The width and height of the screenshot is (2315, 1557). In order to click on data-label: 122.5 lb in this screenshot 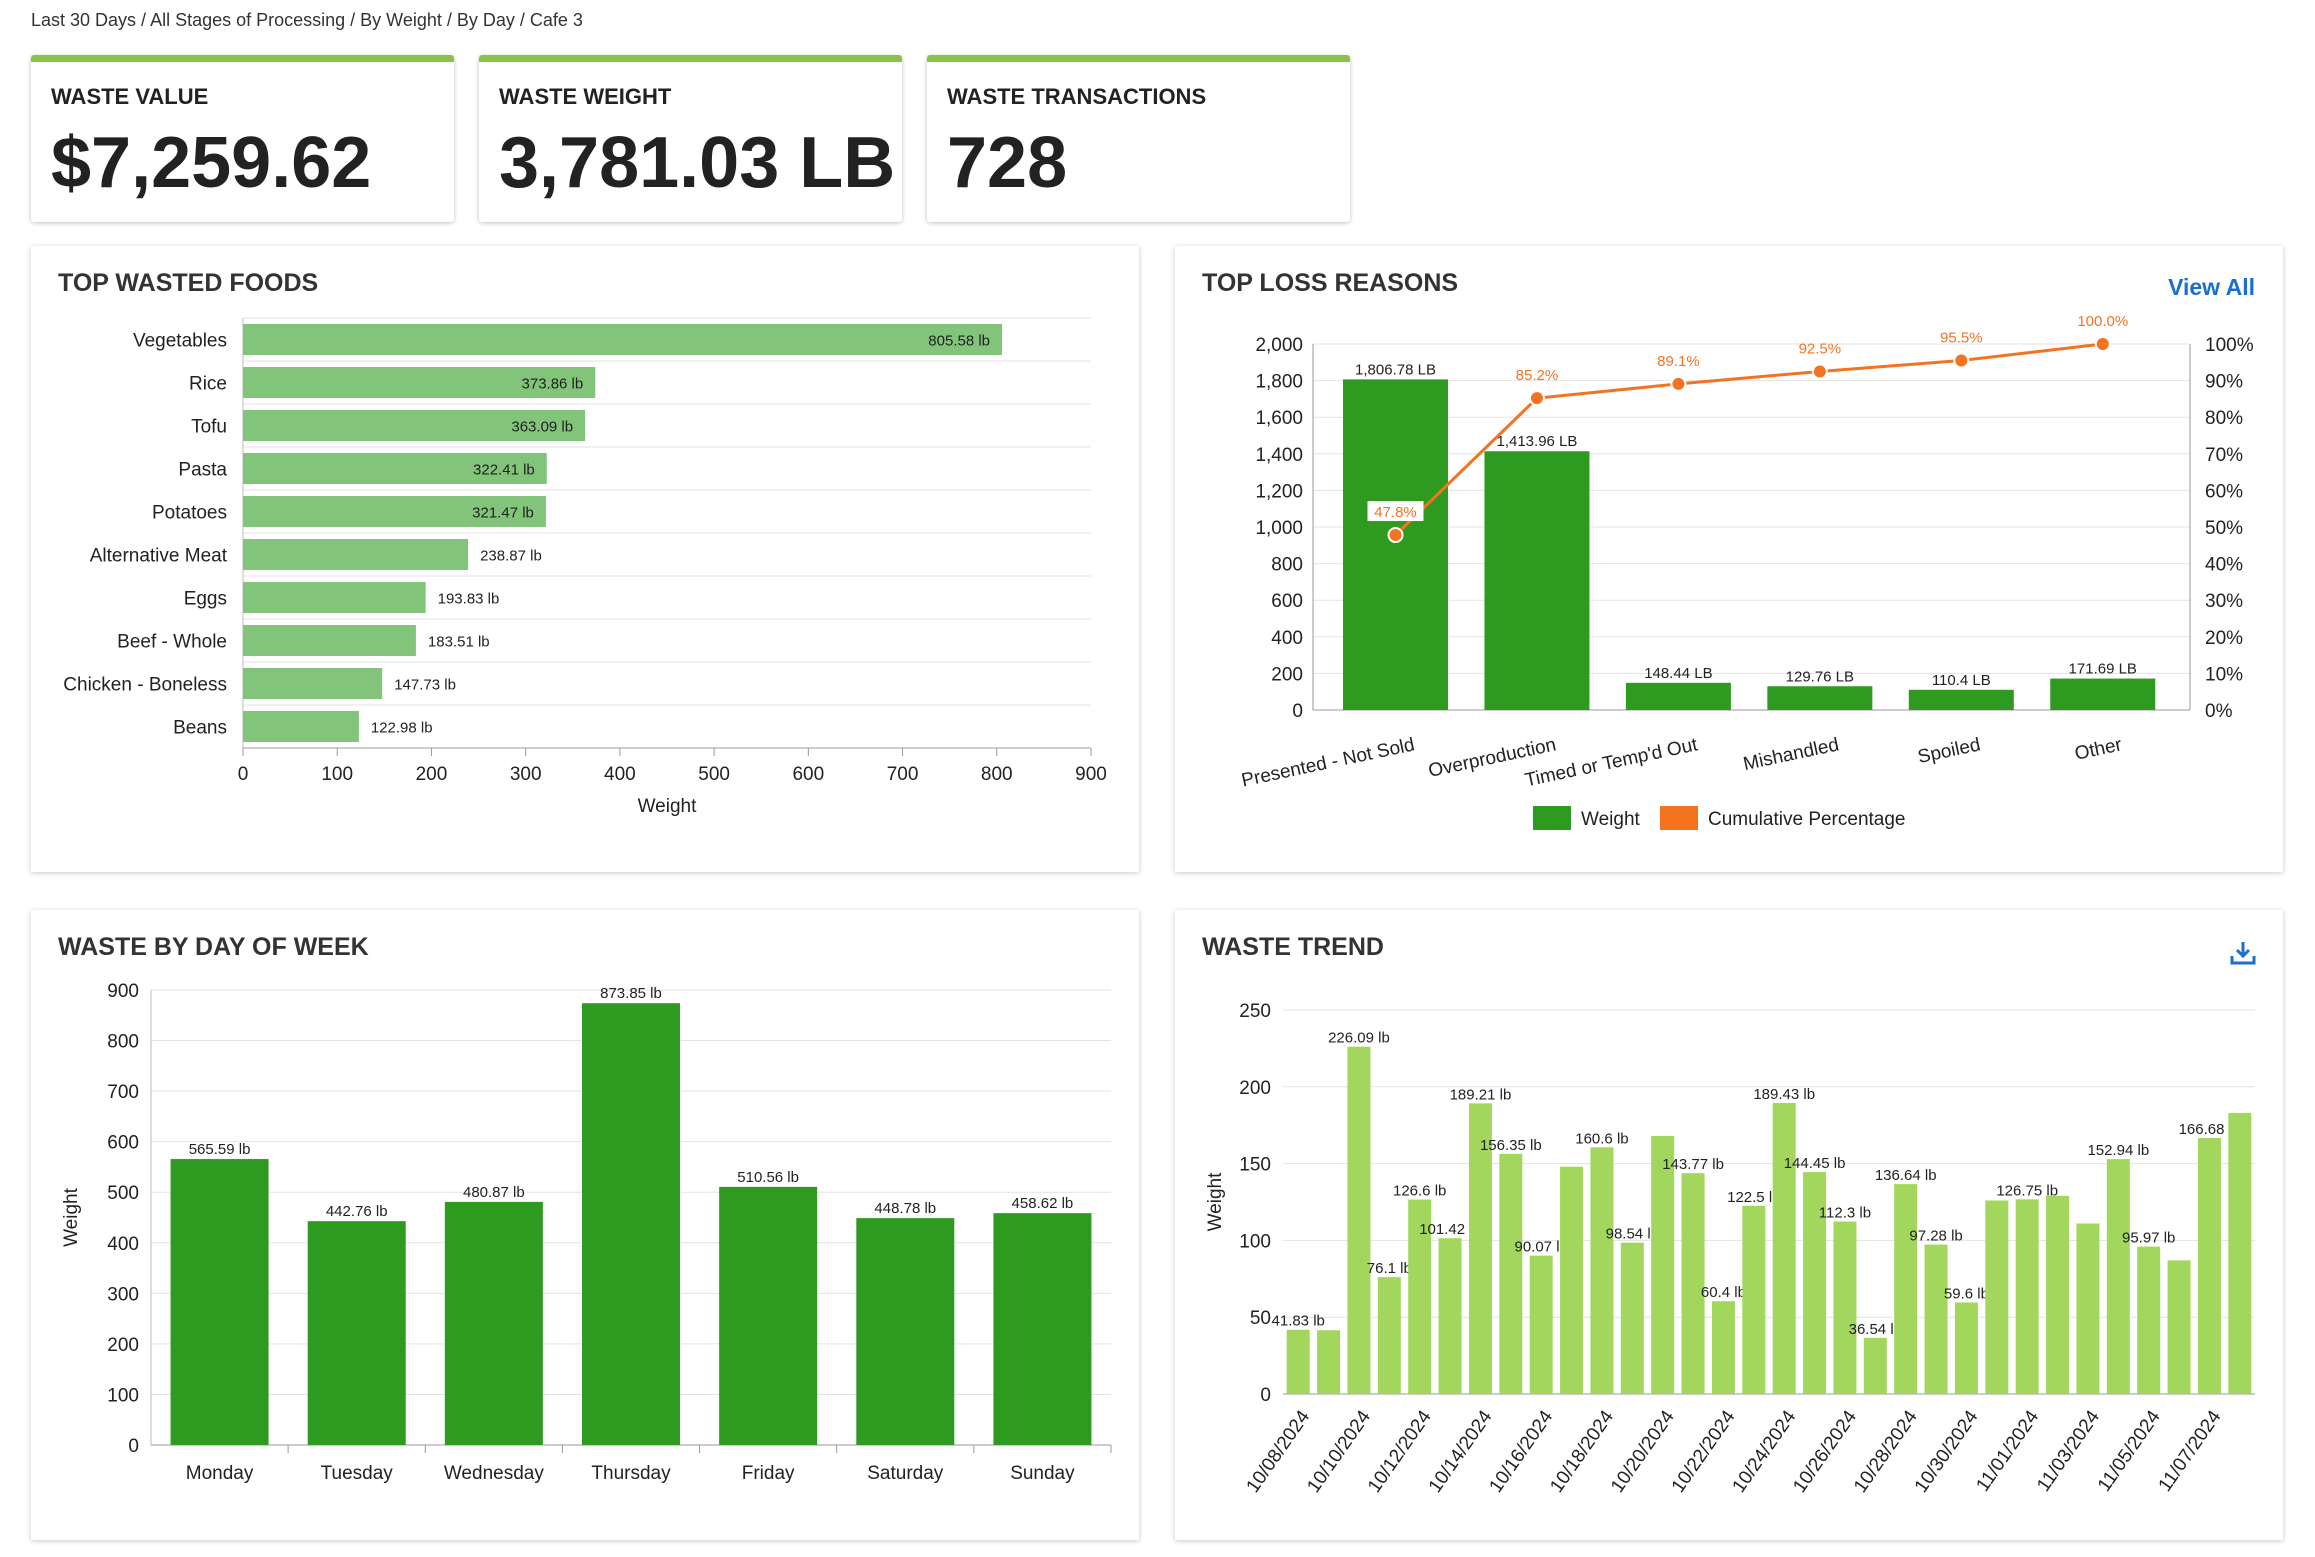, I will do `click(1753, 1197)`.